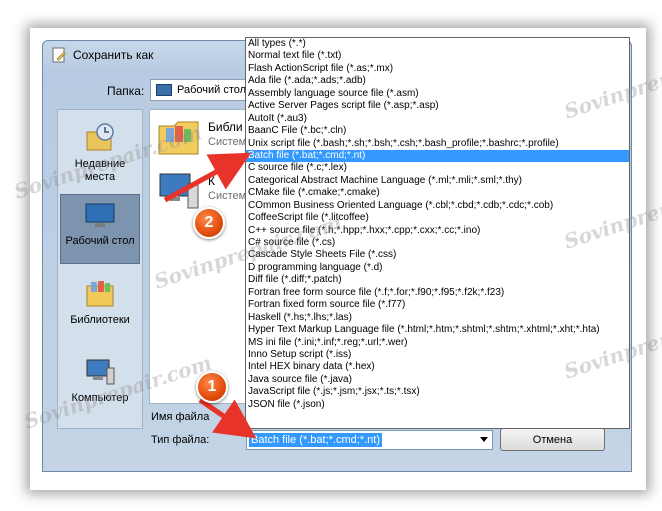  What do you see at coordinates (227, 418) in the screenshot?
I see `arrow-to-type-select` at bounding box center [227, 418].